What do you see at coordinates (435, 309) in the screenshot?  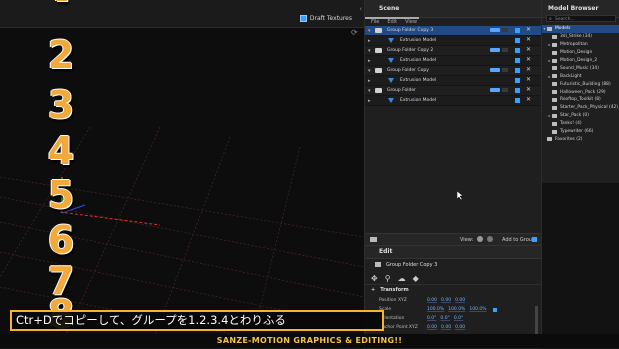 I see `prop-value-x: 100.0%` at bounding box center [435, 309].